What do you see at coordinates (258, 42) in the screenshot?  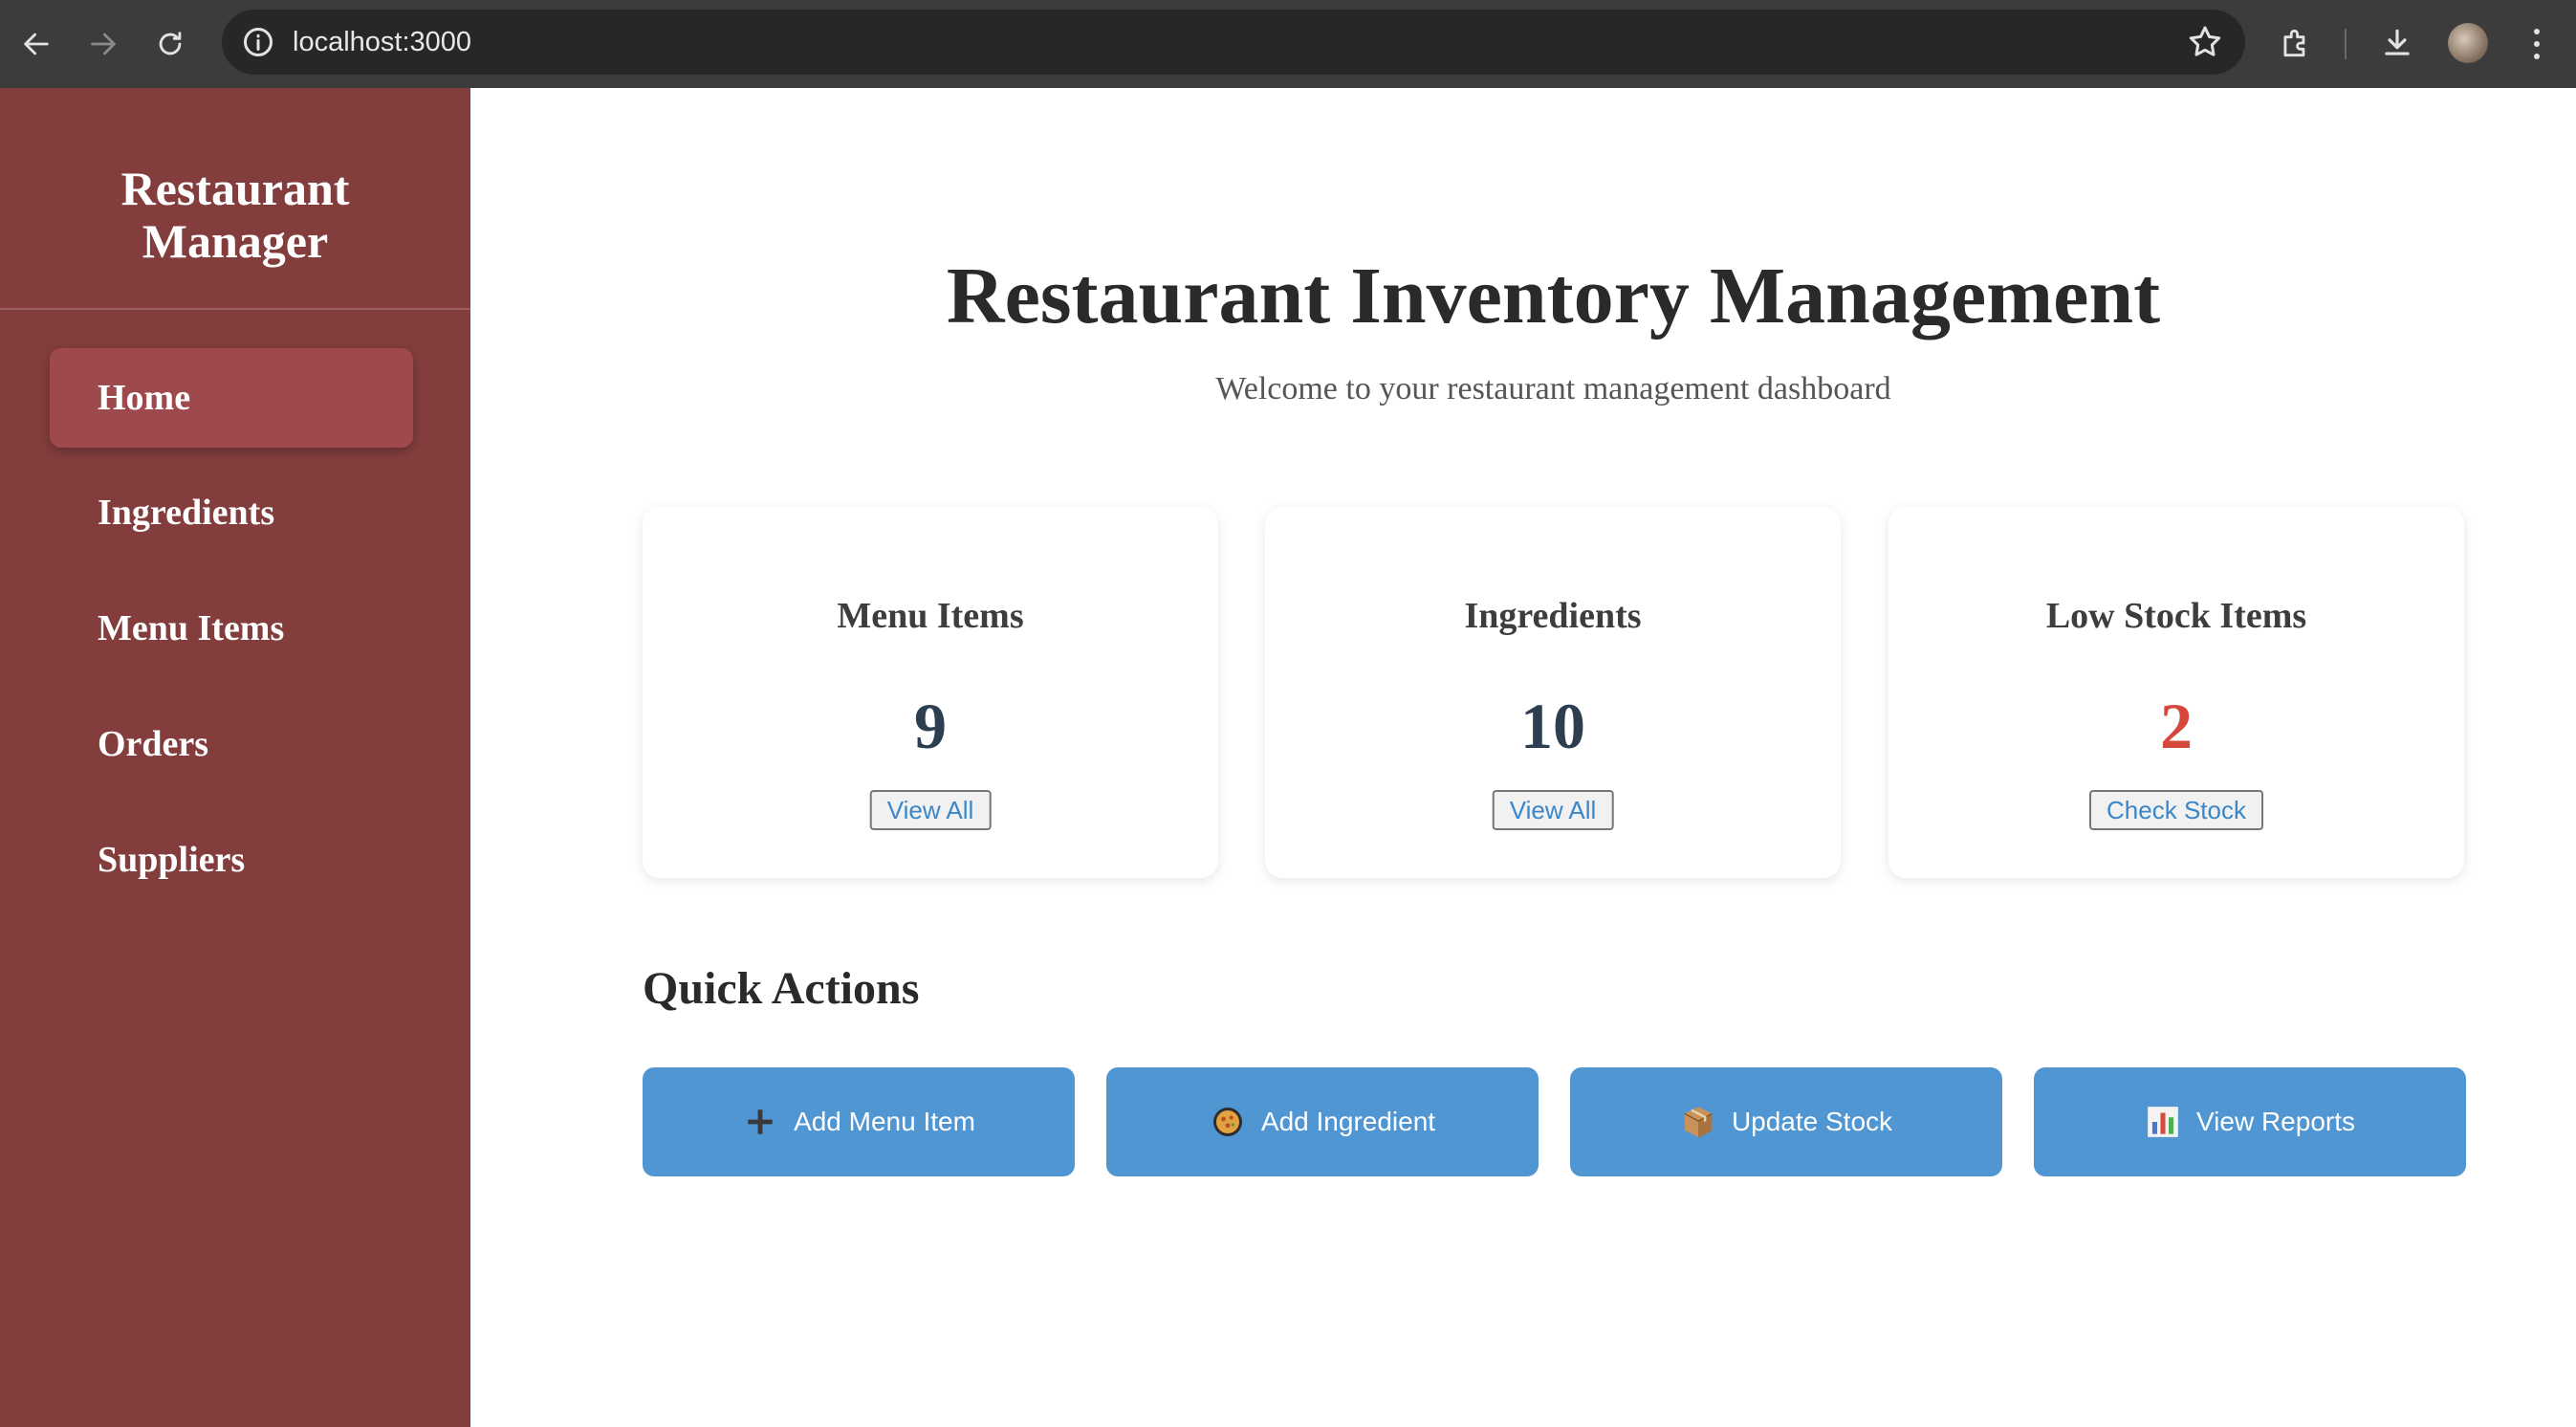 I see `site-info-icon` at bounding box center [258, 42].